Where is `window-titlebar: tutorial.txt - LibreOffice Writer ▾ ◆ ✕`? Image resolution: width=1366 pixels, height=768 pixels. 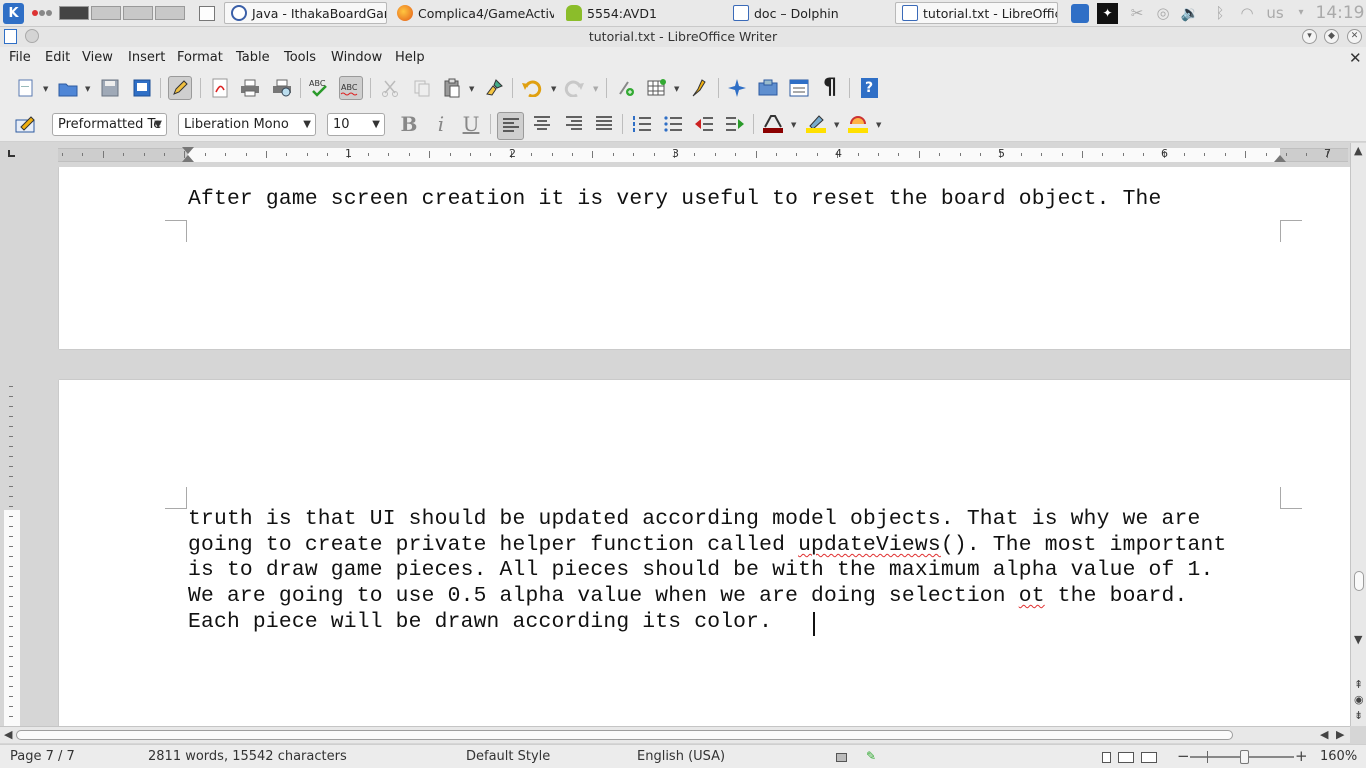 window-titlebar: tutorial.txt - LibreOffice Writer ▾ ◆ ✕ is located at coordinates (683, 37).